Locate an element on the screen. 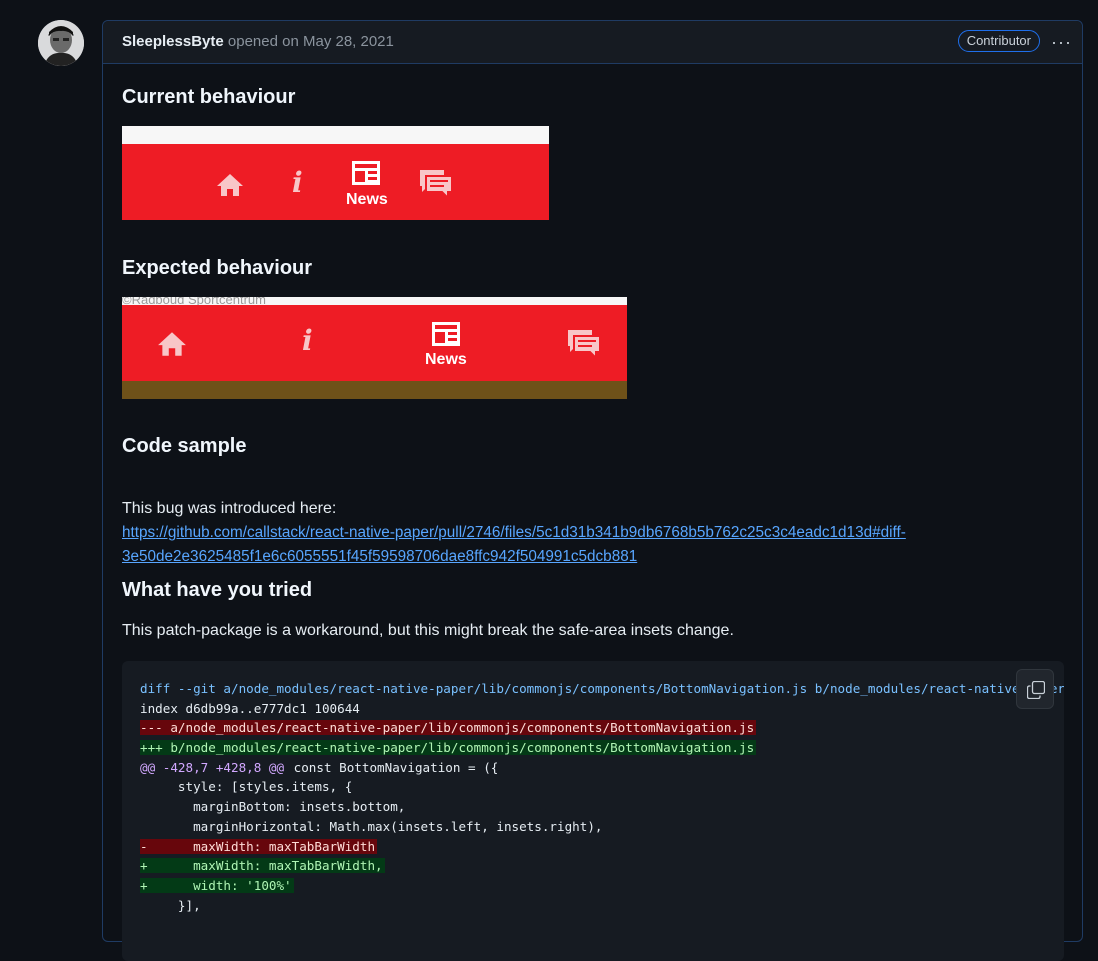 The width and height of the screenshot is (1098, 961). author-avatar is located at coordinates (61, 43).